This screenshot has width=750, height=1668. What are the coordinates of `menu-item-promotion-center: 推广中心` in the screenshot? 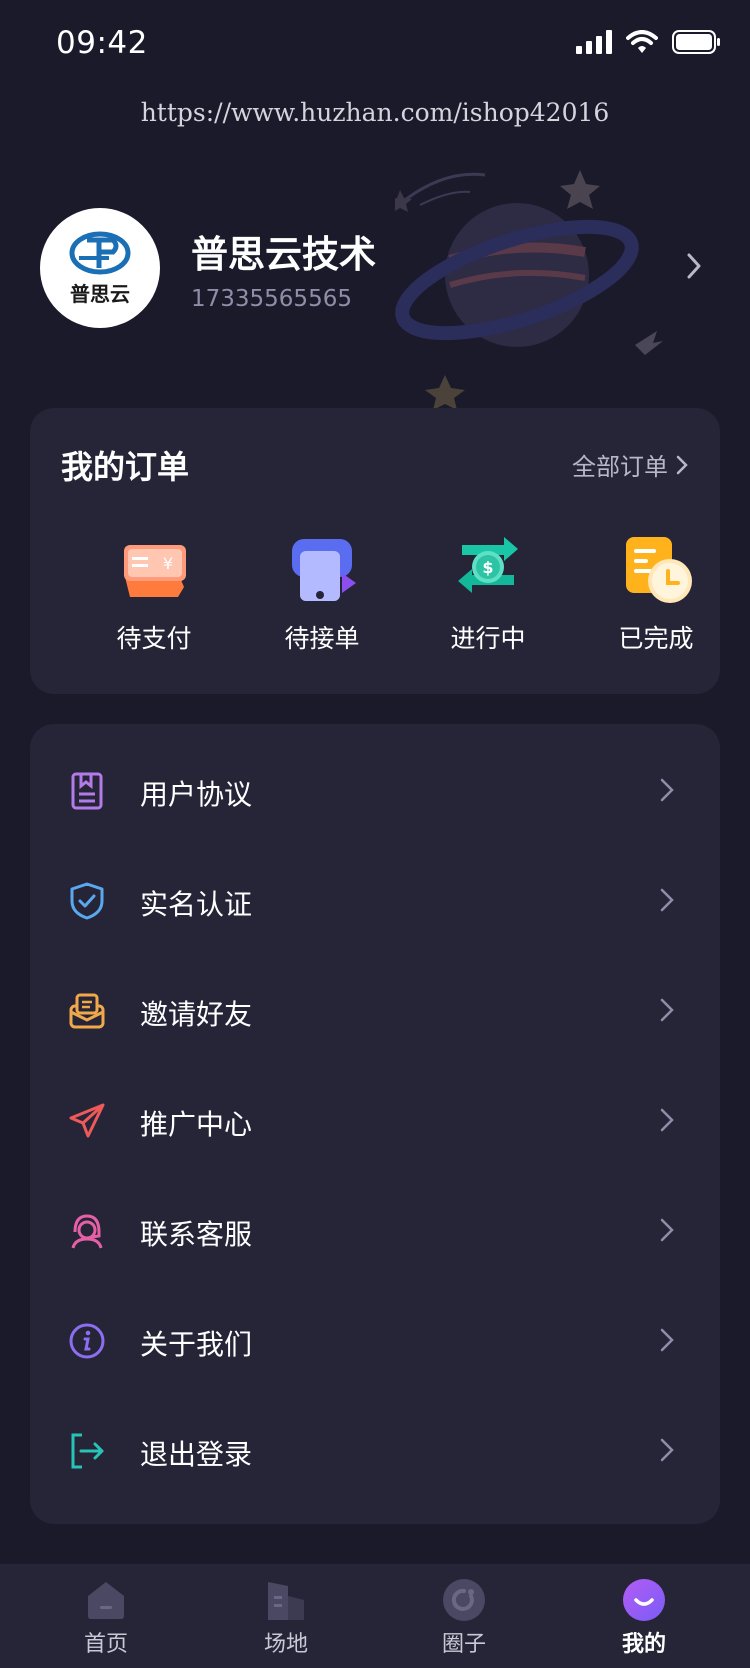 It's located at (375, 1121).